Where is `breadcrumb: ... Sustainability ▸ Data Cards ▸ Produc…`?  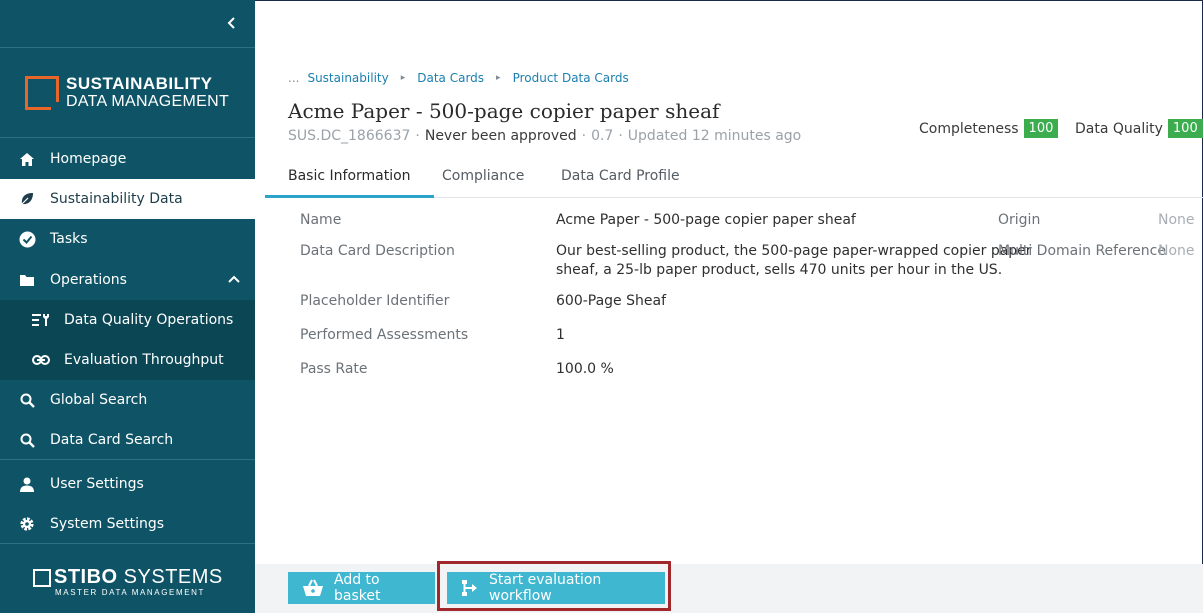
breadcrumb: ... Sustainability ▸ Data Cards ▸ Produc… is located at coordinates (458, 78).